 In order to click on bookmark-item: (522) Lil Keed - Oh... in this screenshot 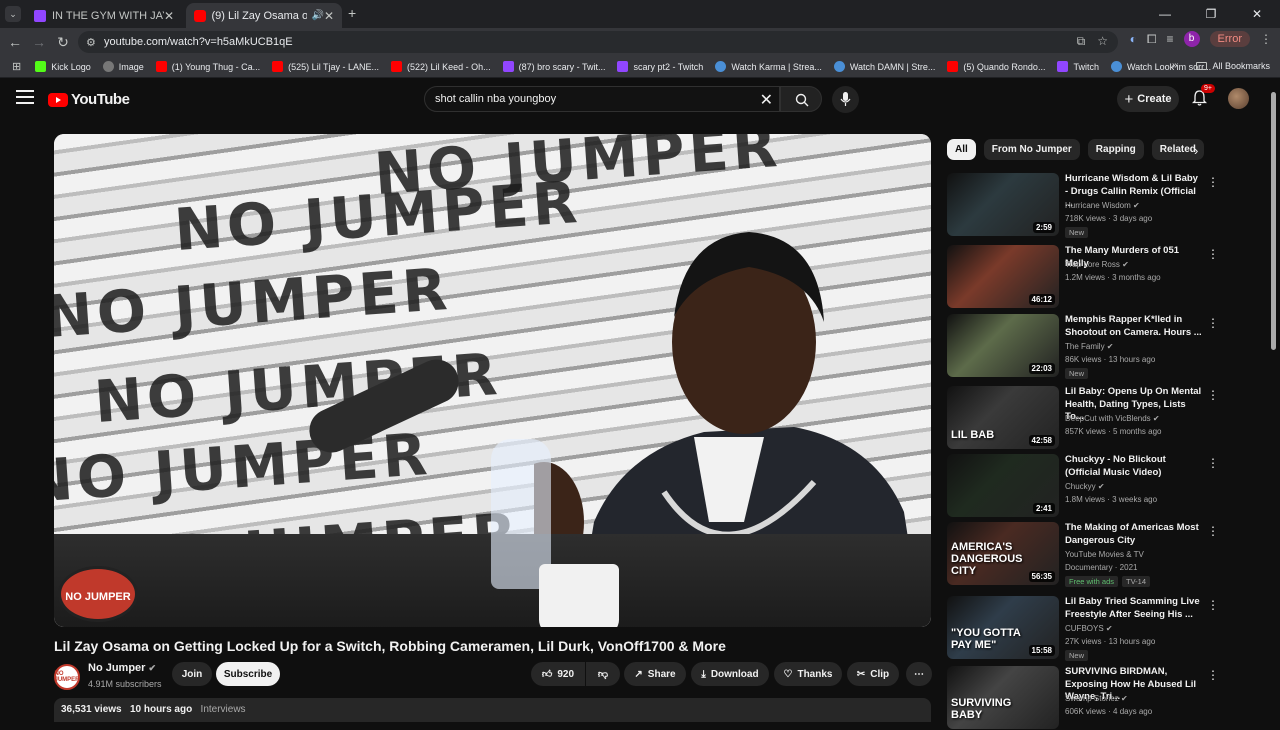, I will do `click(441, 66)`.